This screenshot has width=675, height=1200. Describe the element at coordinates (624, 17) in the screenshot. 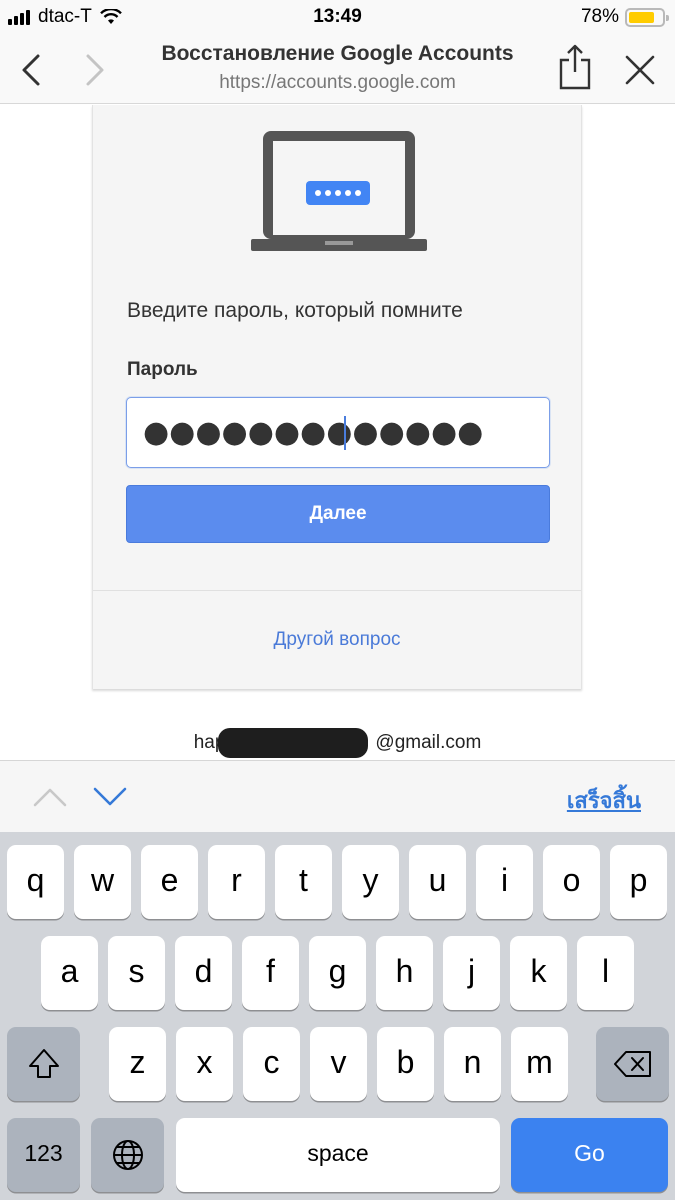

I see `status-right: 78%` at that location.